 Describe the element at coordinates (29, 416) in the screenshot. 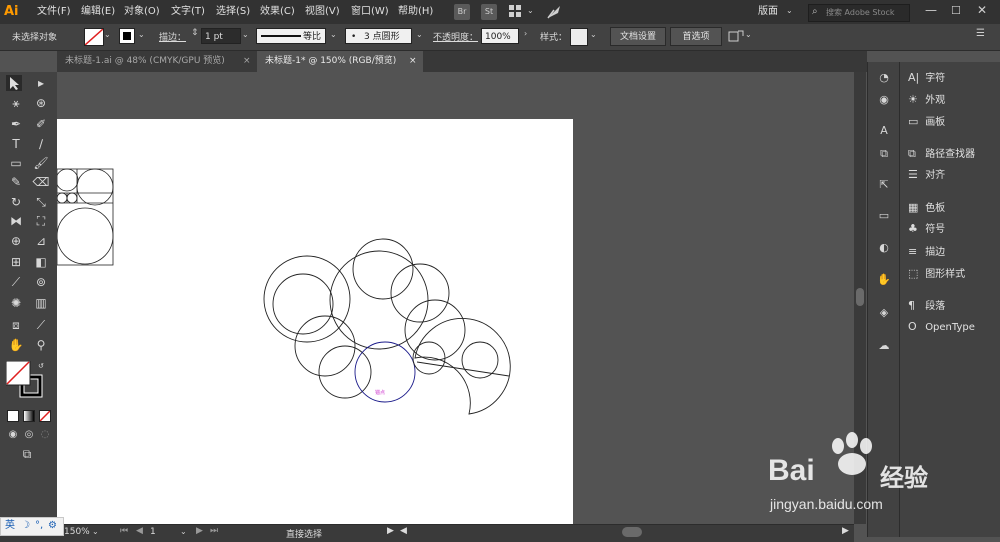

I see `gradient-mode-button` at that location.